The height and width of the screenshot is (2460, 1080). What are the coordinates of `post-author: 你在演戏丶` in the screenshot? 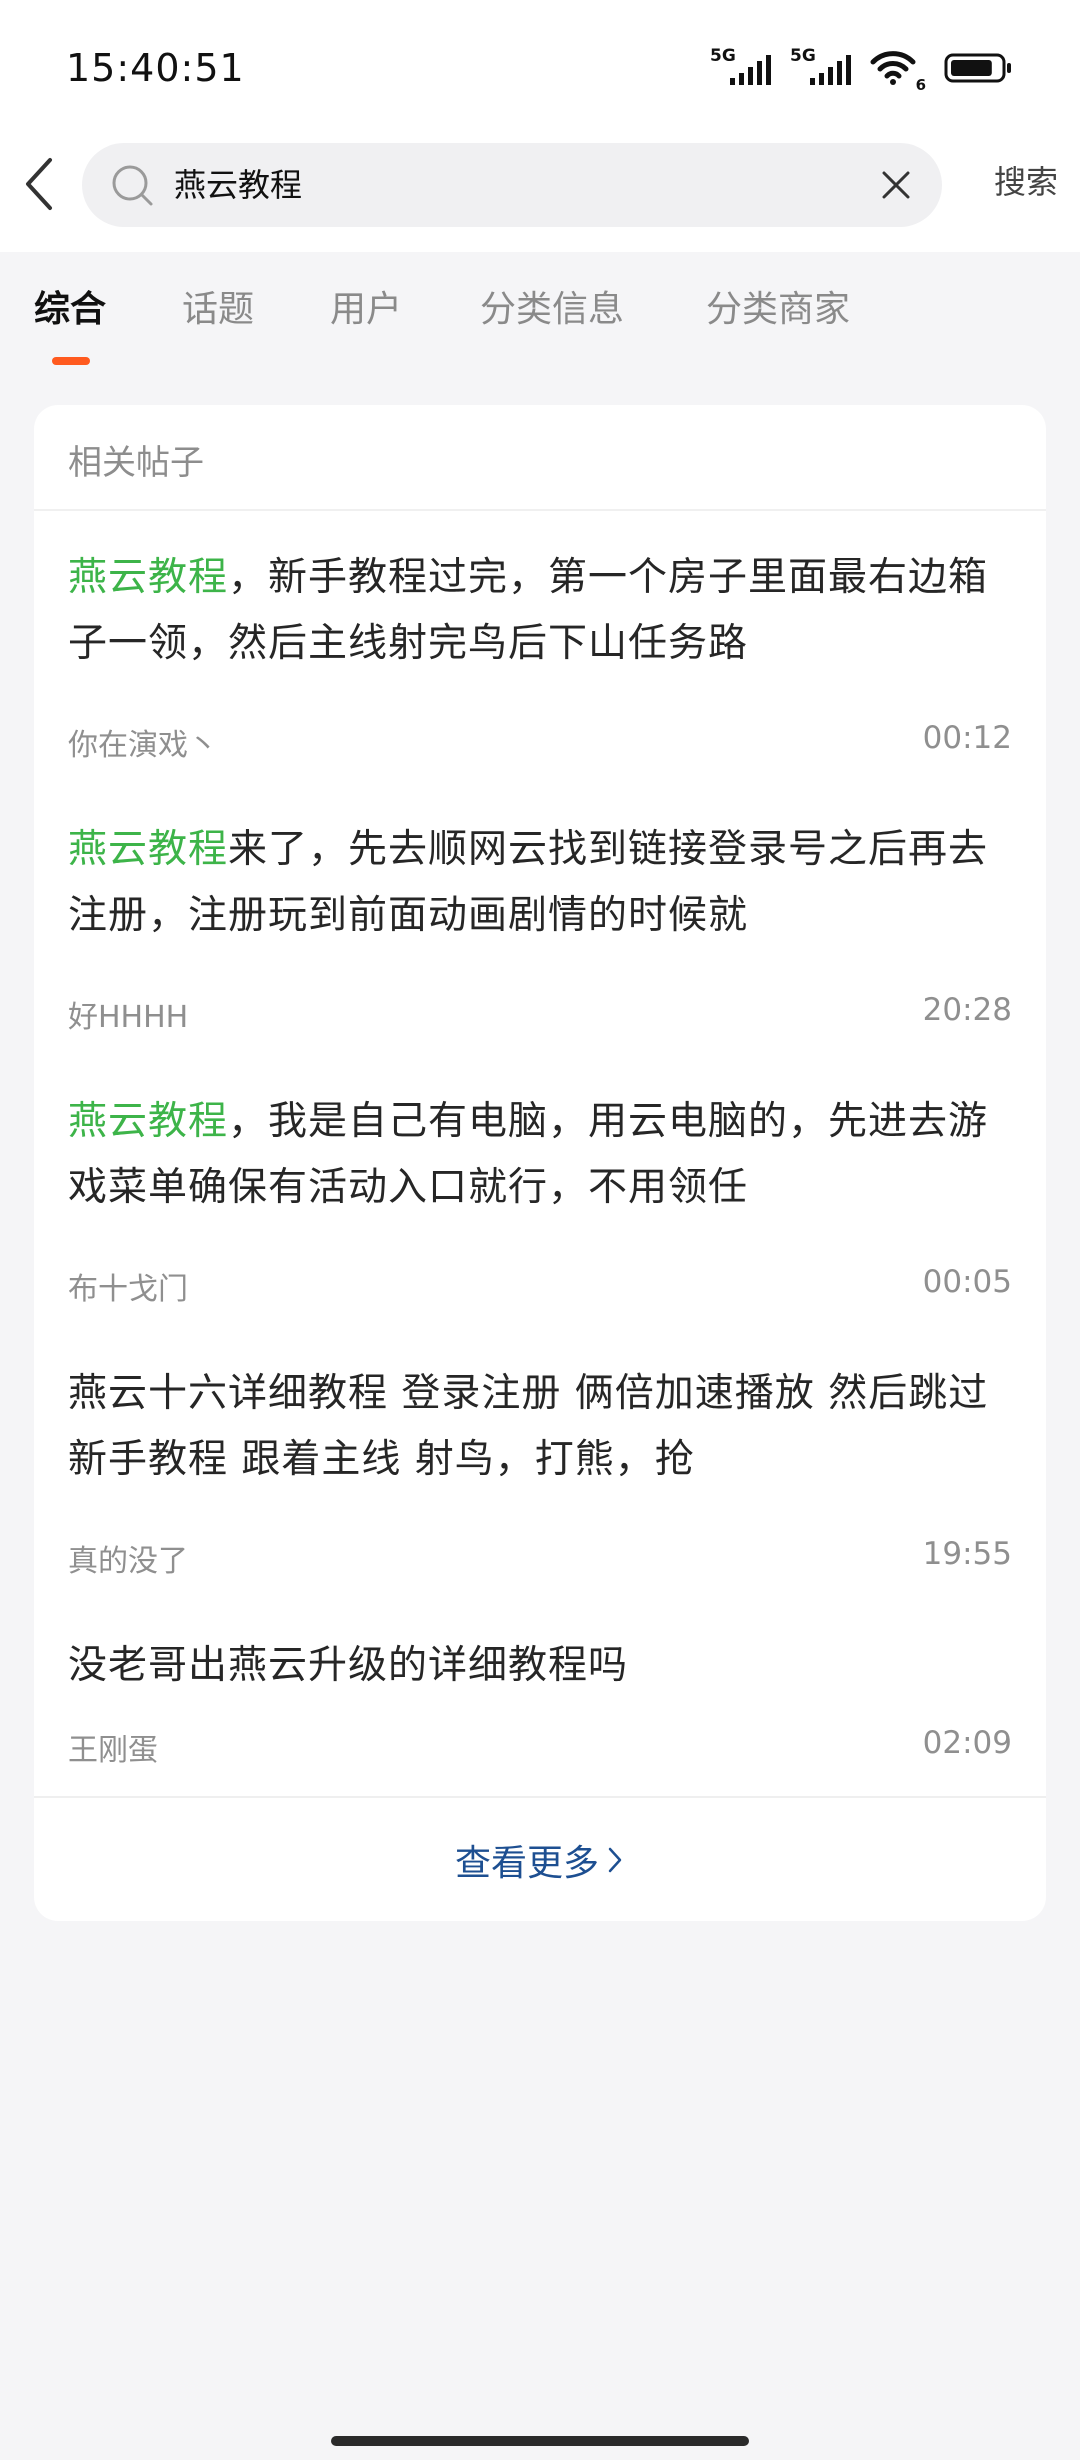 It's located at (143, 745).